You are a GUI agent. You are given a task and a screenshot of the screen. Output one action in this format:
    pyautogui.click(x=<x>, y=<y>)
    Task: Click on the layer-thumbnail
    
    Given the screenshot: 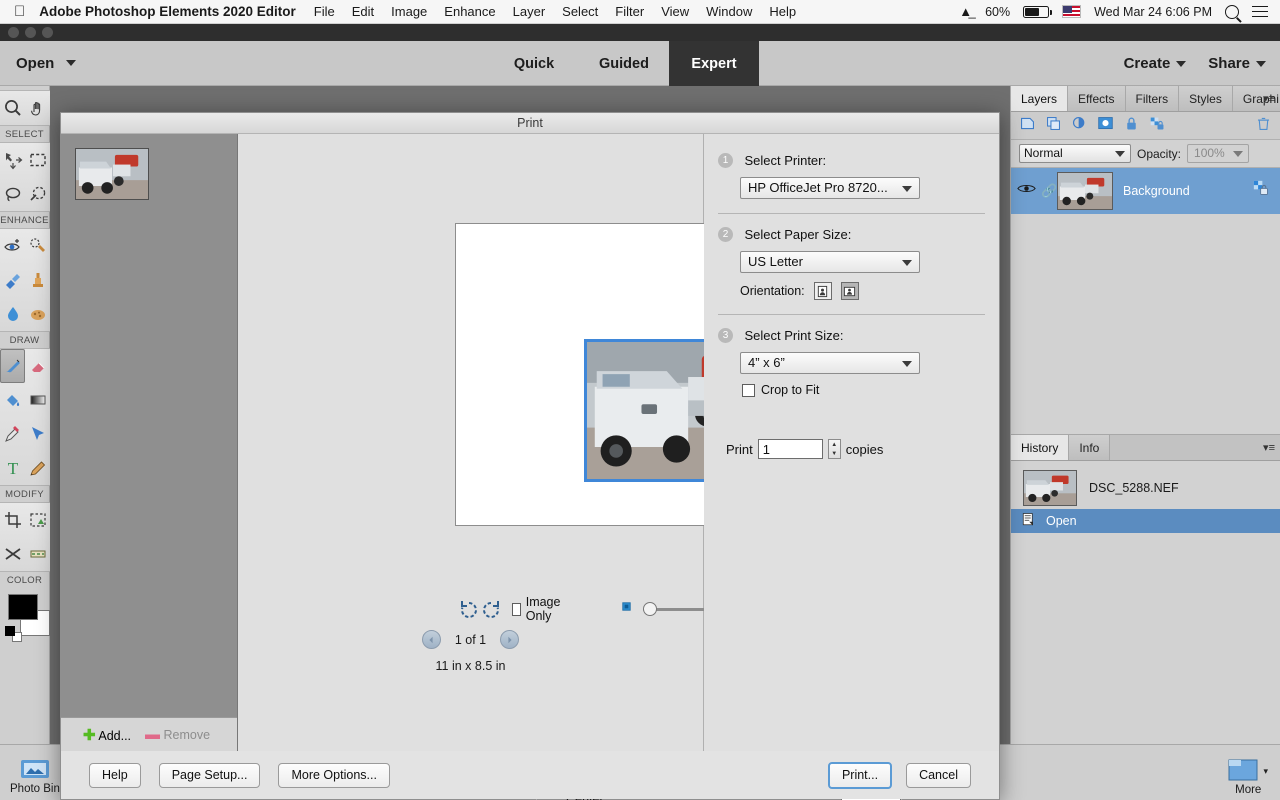 What is the action you would take?
    pyautogui.click(x=1085, y=191)
    